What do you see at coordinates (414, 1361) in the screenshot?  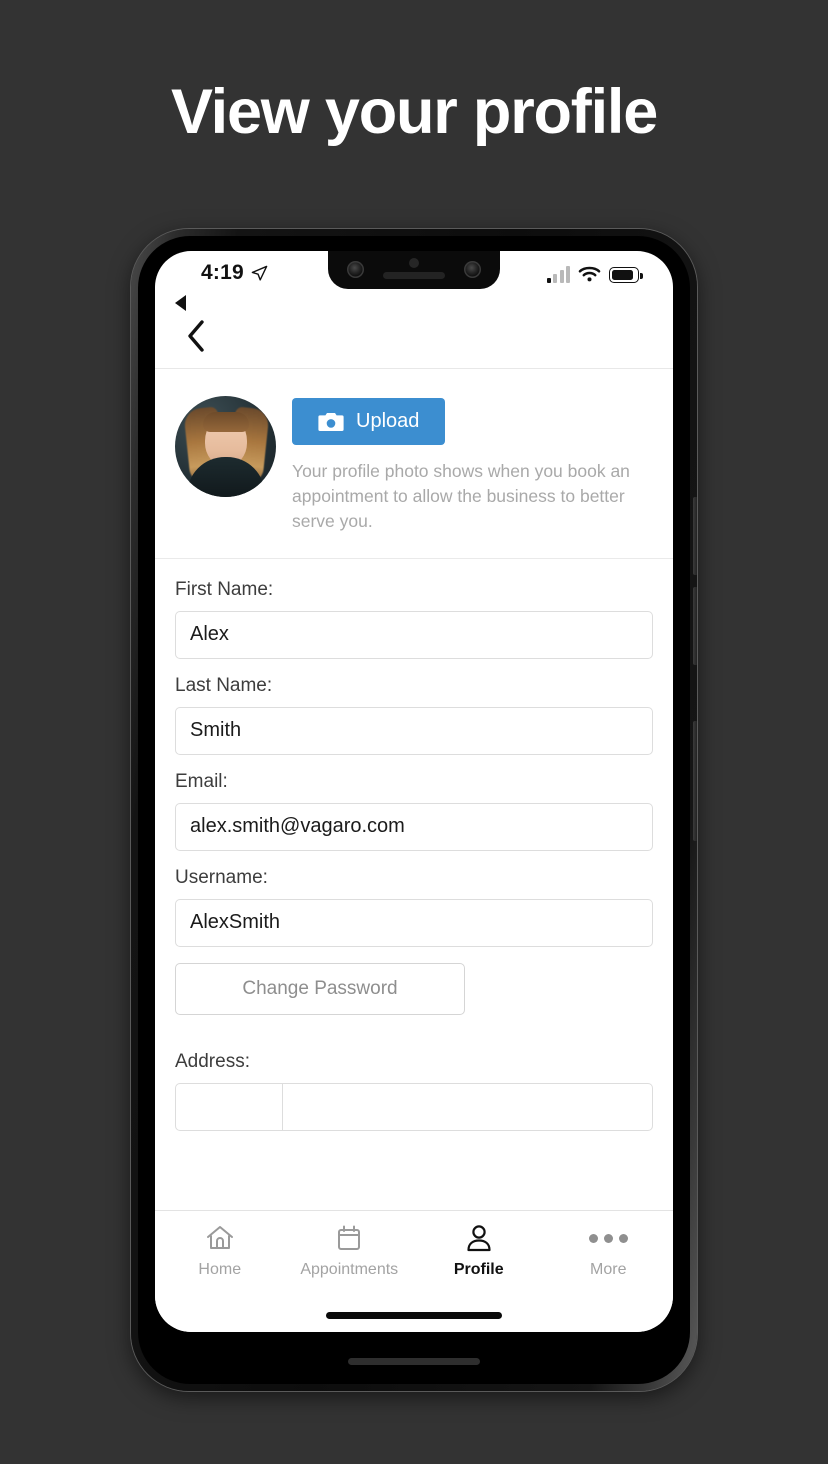 I see `speaker-grille` at bounding box center [414, 1361].